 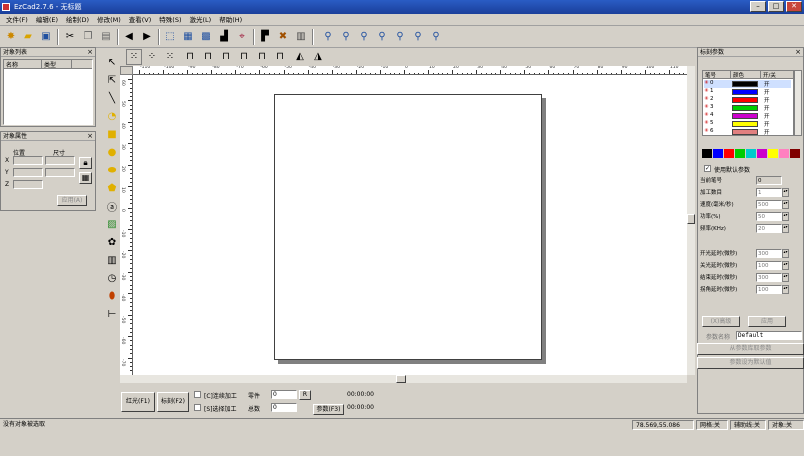 I want to click on object-list-close-icon: ×, so click(x=90, y=52).